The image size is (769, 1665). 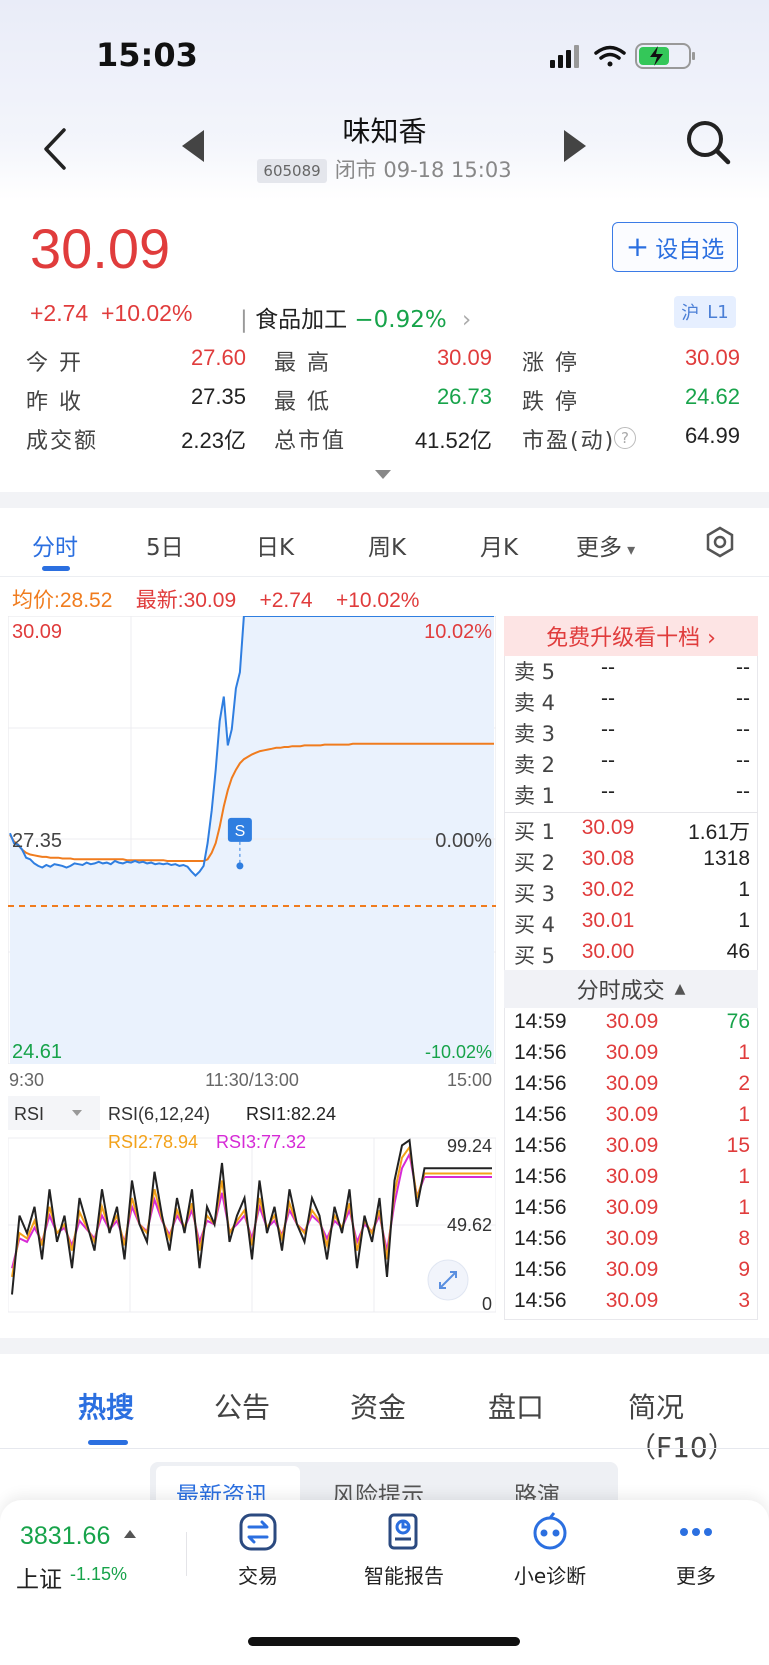 I want to click on rsi-y-mid: 49.62, so click(x=469, y=1225).